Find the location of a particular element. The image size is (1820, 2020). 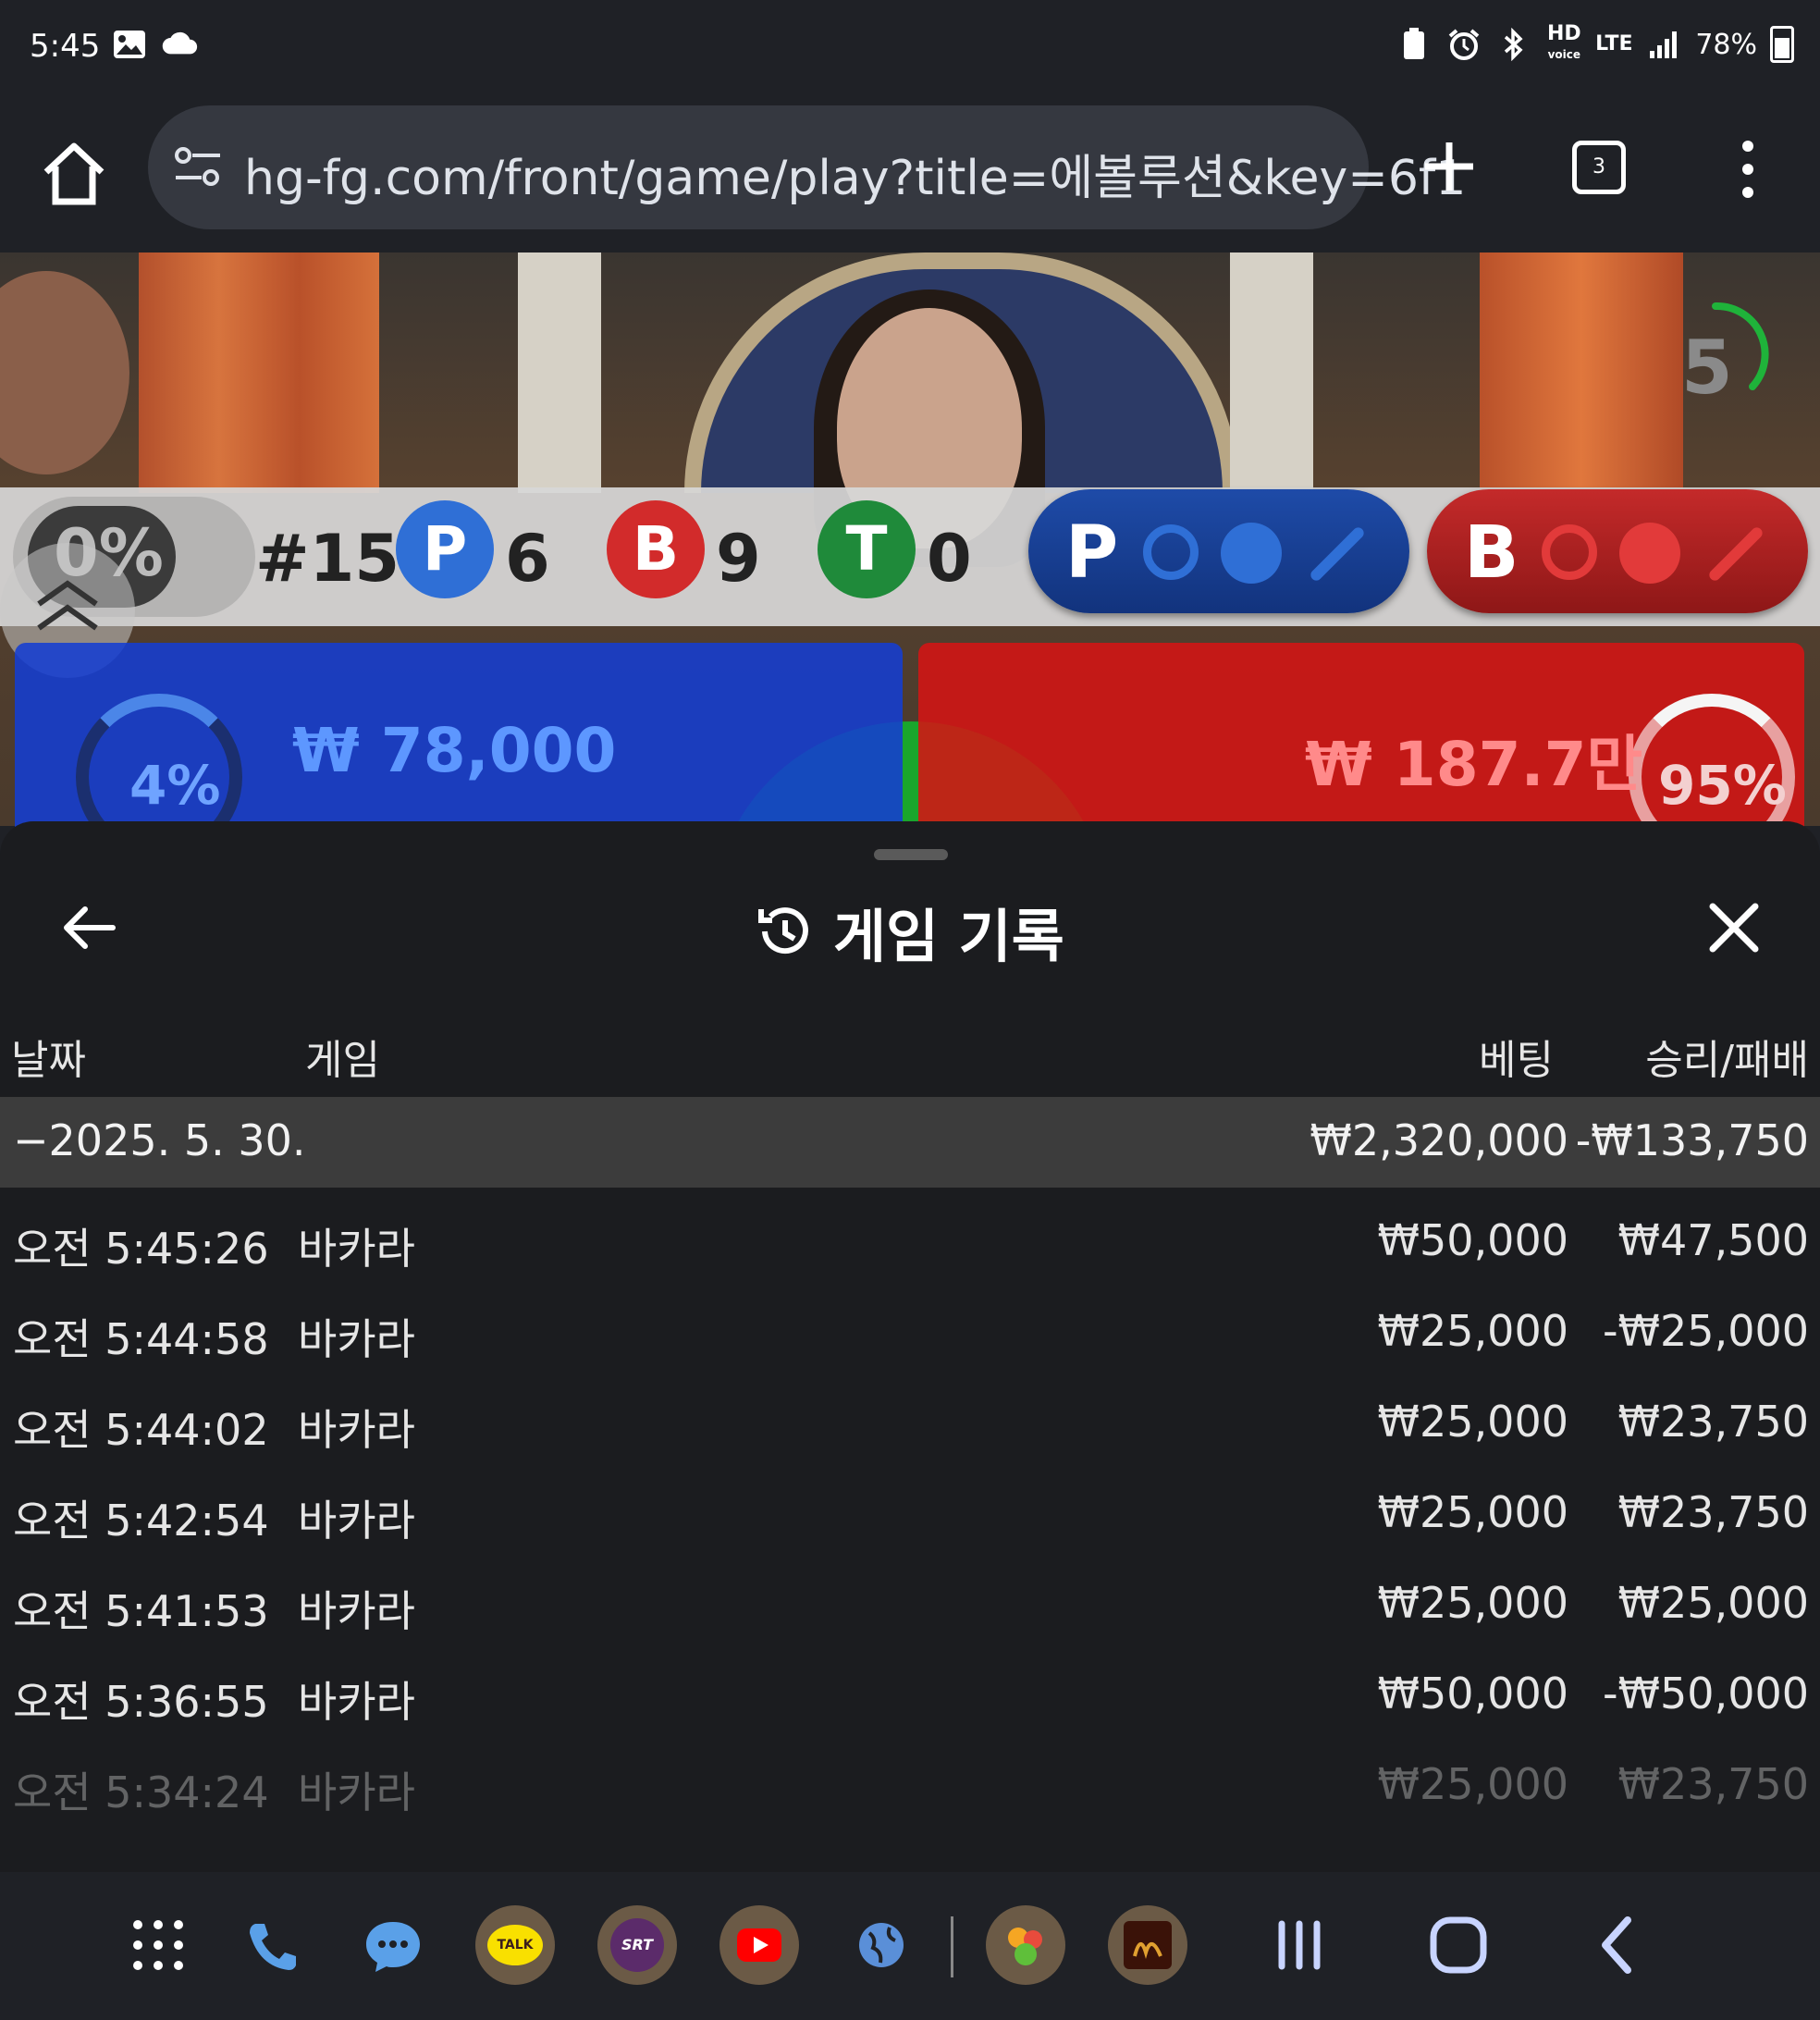

home-nav-icon is located at coordinates (1458, 1945).